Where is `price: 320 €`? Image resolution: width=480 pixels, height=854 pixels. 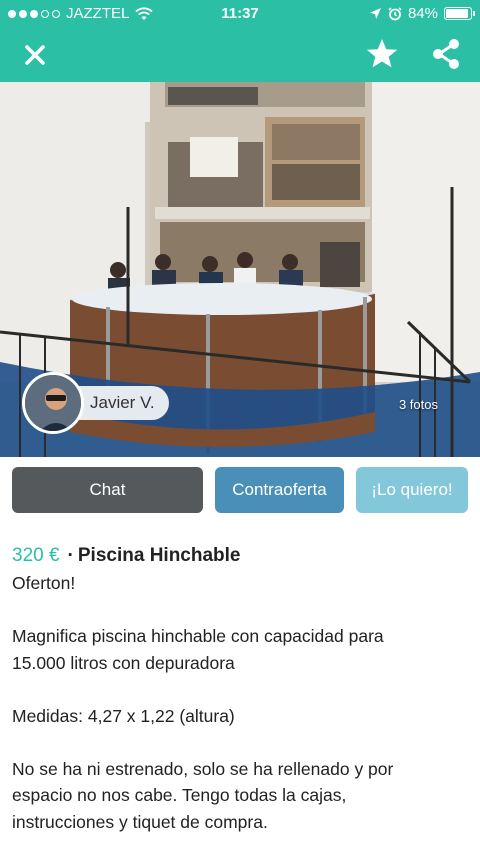
price: 320 € is located at coordinates (36, 555).